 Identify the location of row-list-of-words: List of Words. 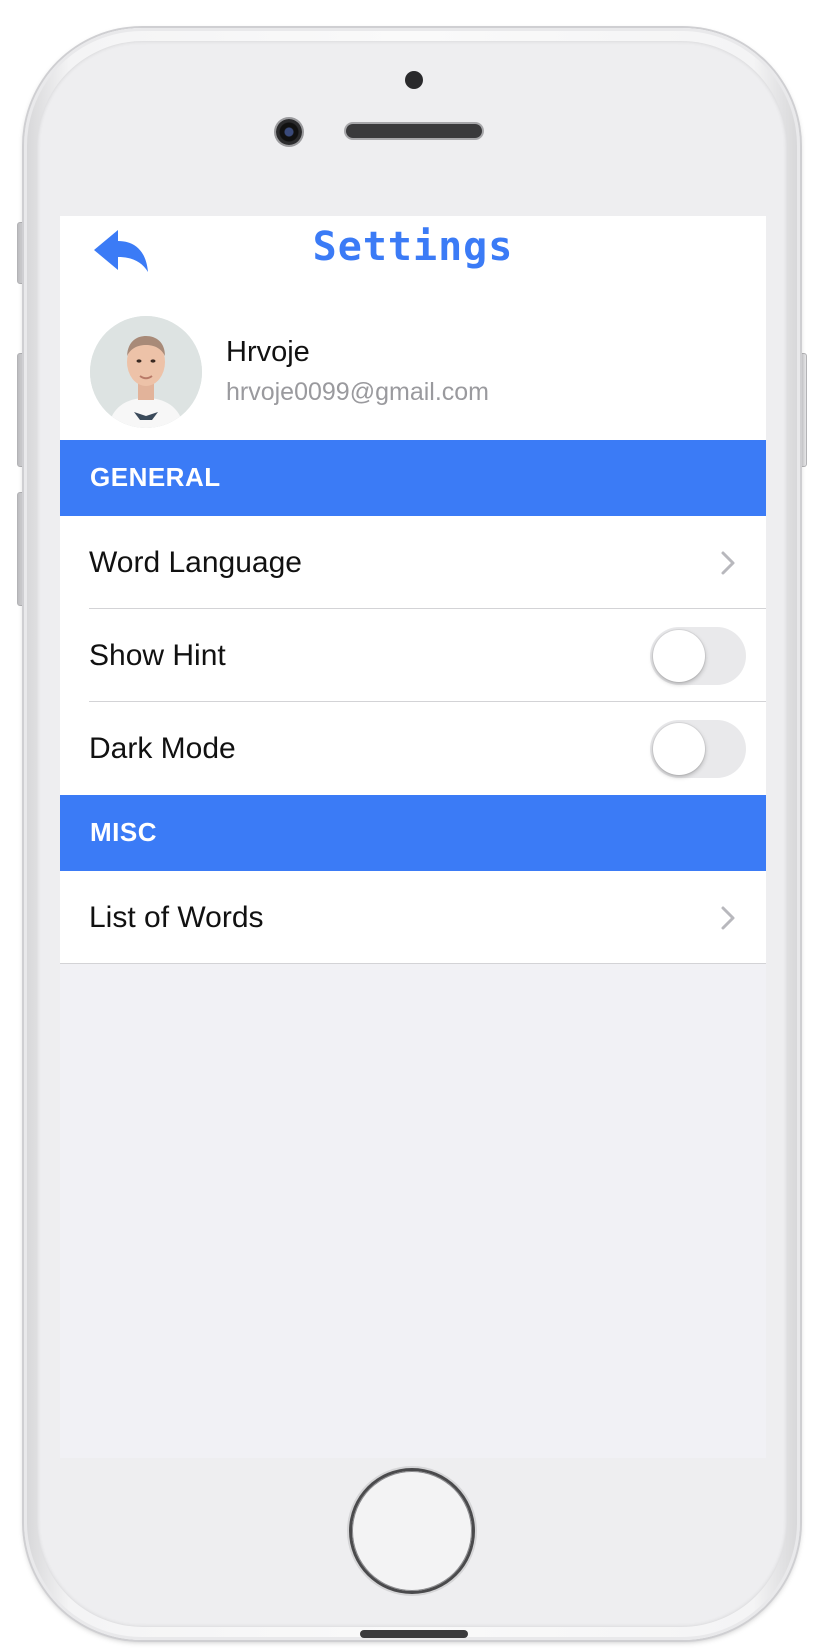
(413, 917).